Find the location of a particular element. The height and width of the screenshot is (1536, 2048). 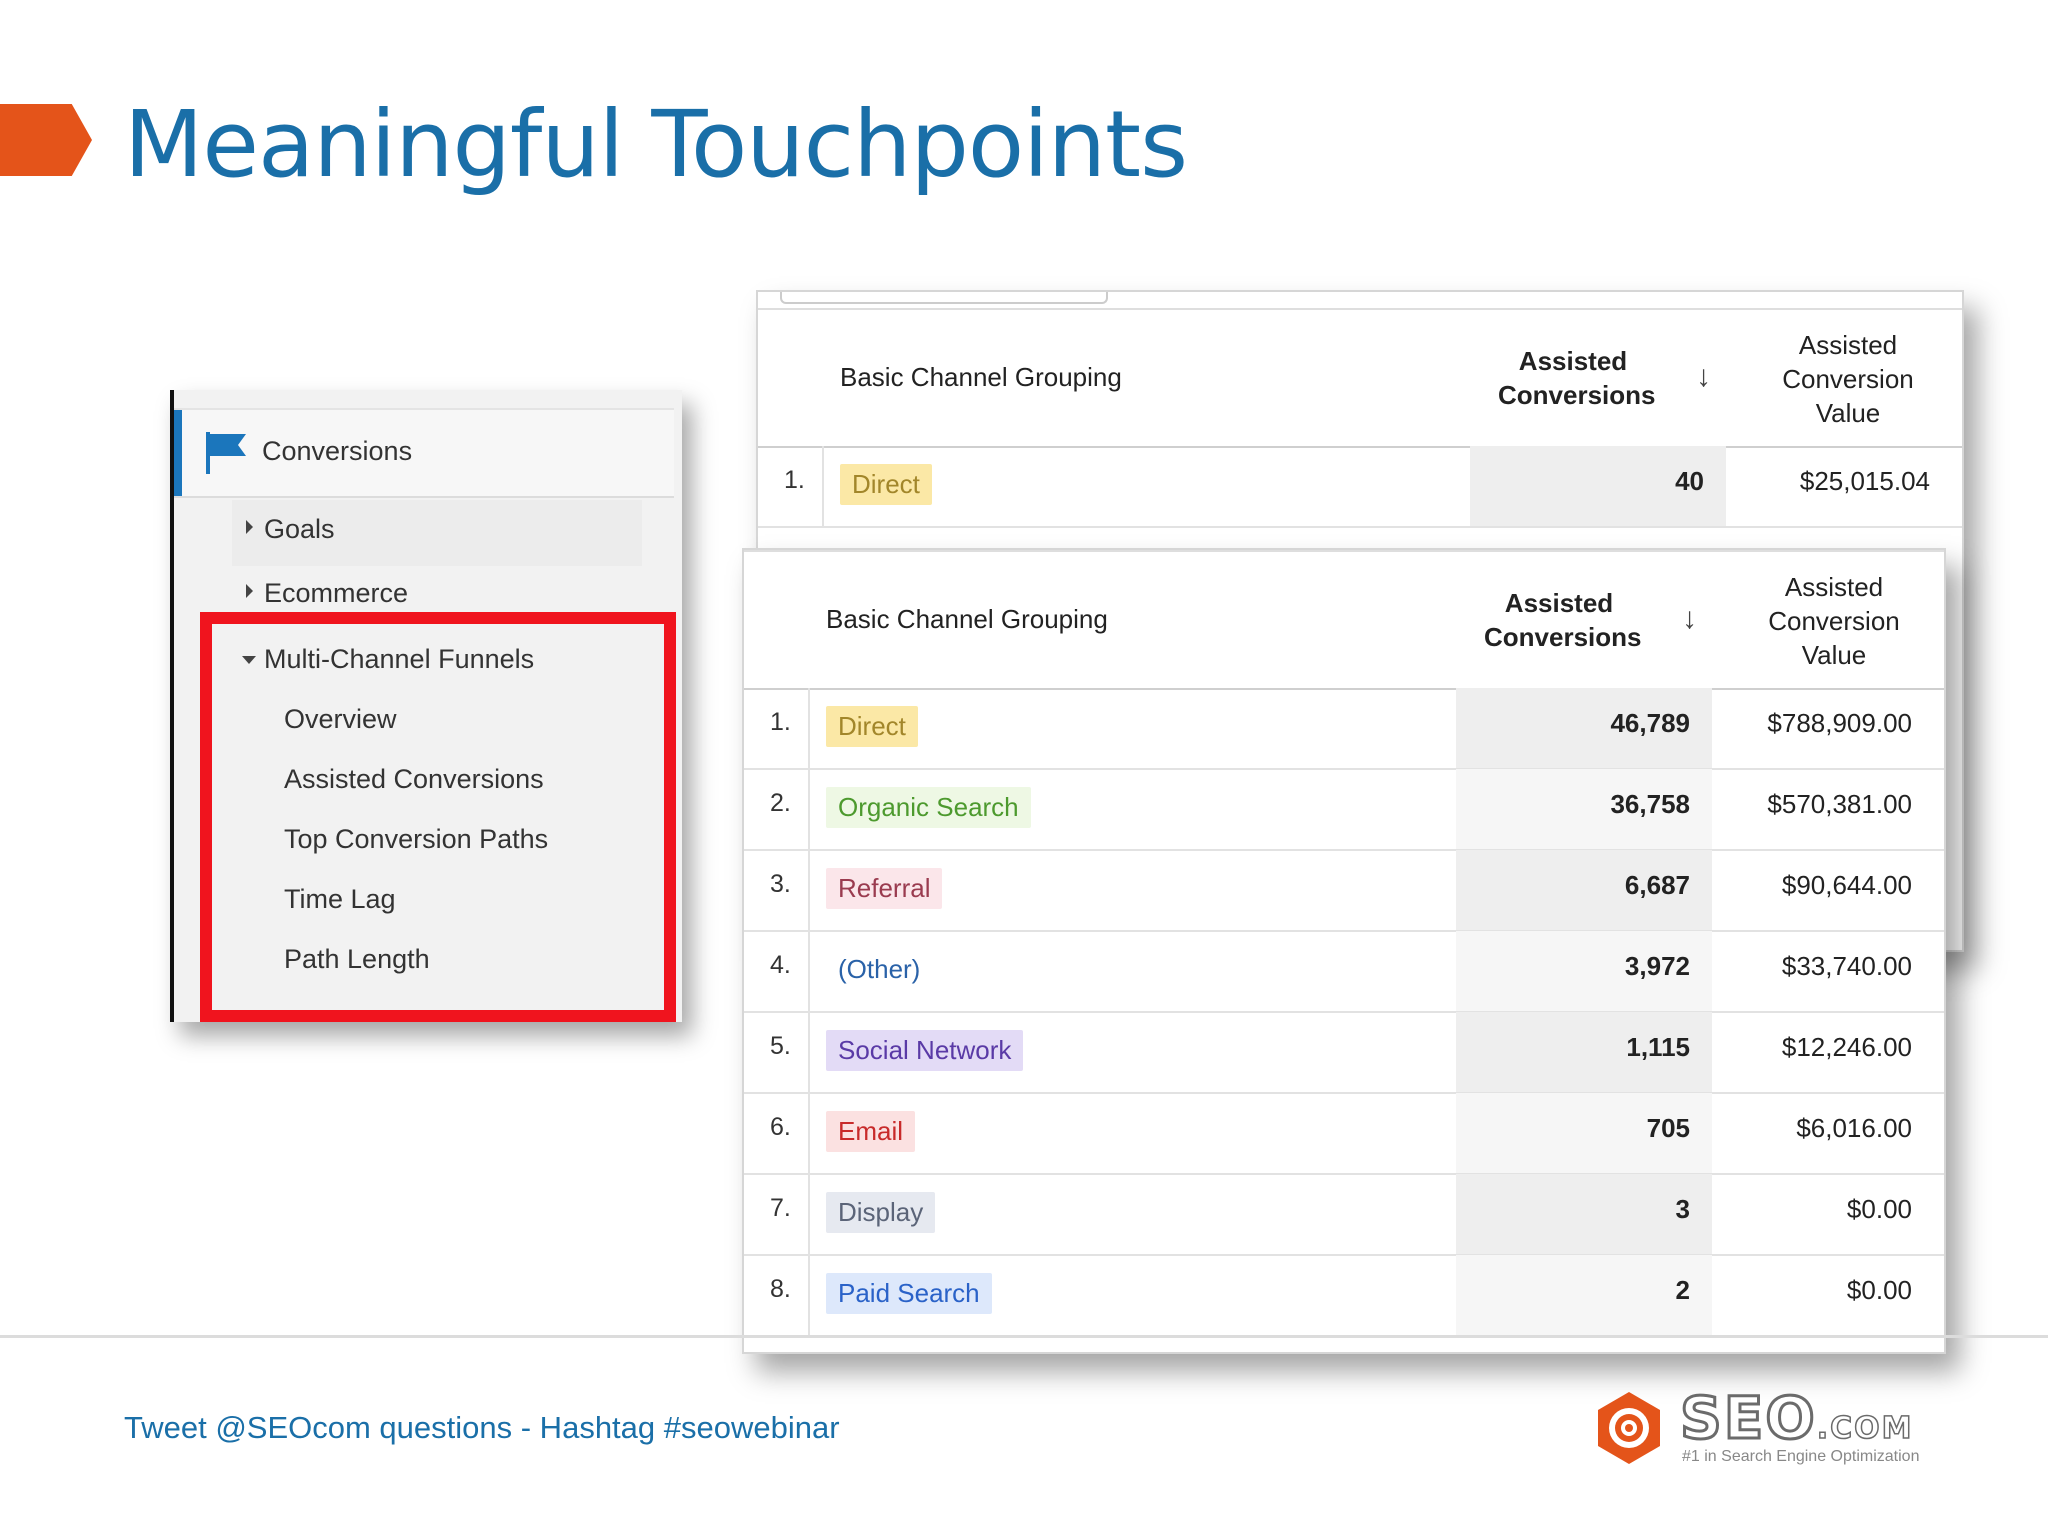

nav-active-bar is located at coordinates (178, 453).